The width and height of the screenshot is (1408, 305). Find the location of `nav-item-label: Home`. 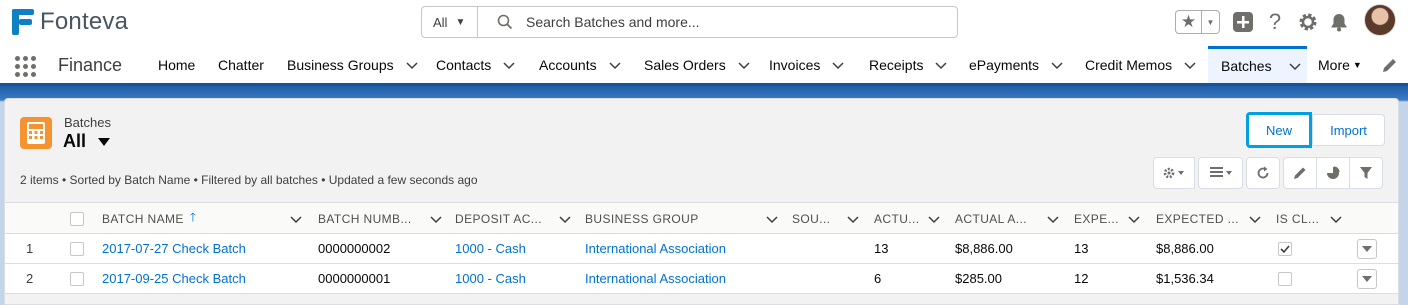

nav-item-label: Home is located at coordinates (177, 64).